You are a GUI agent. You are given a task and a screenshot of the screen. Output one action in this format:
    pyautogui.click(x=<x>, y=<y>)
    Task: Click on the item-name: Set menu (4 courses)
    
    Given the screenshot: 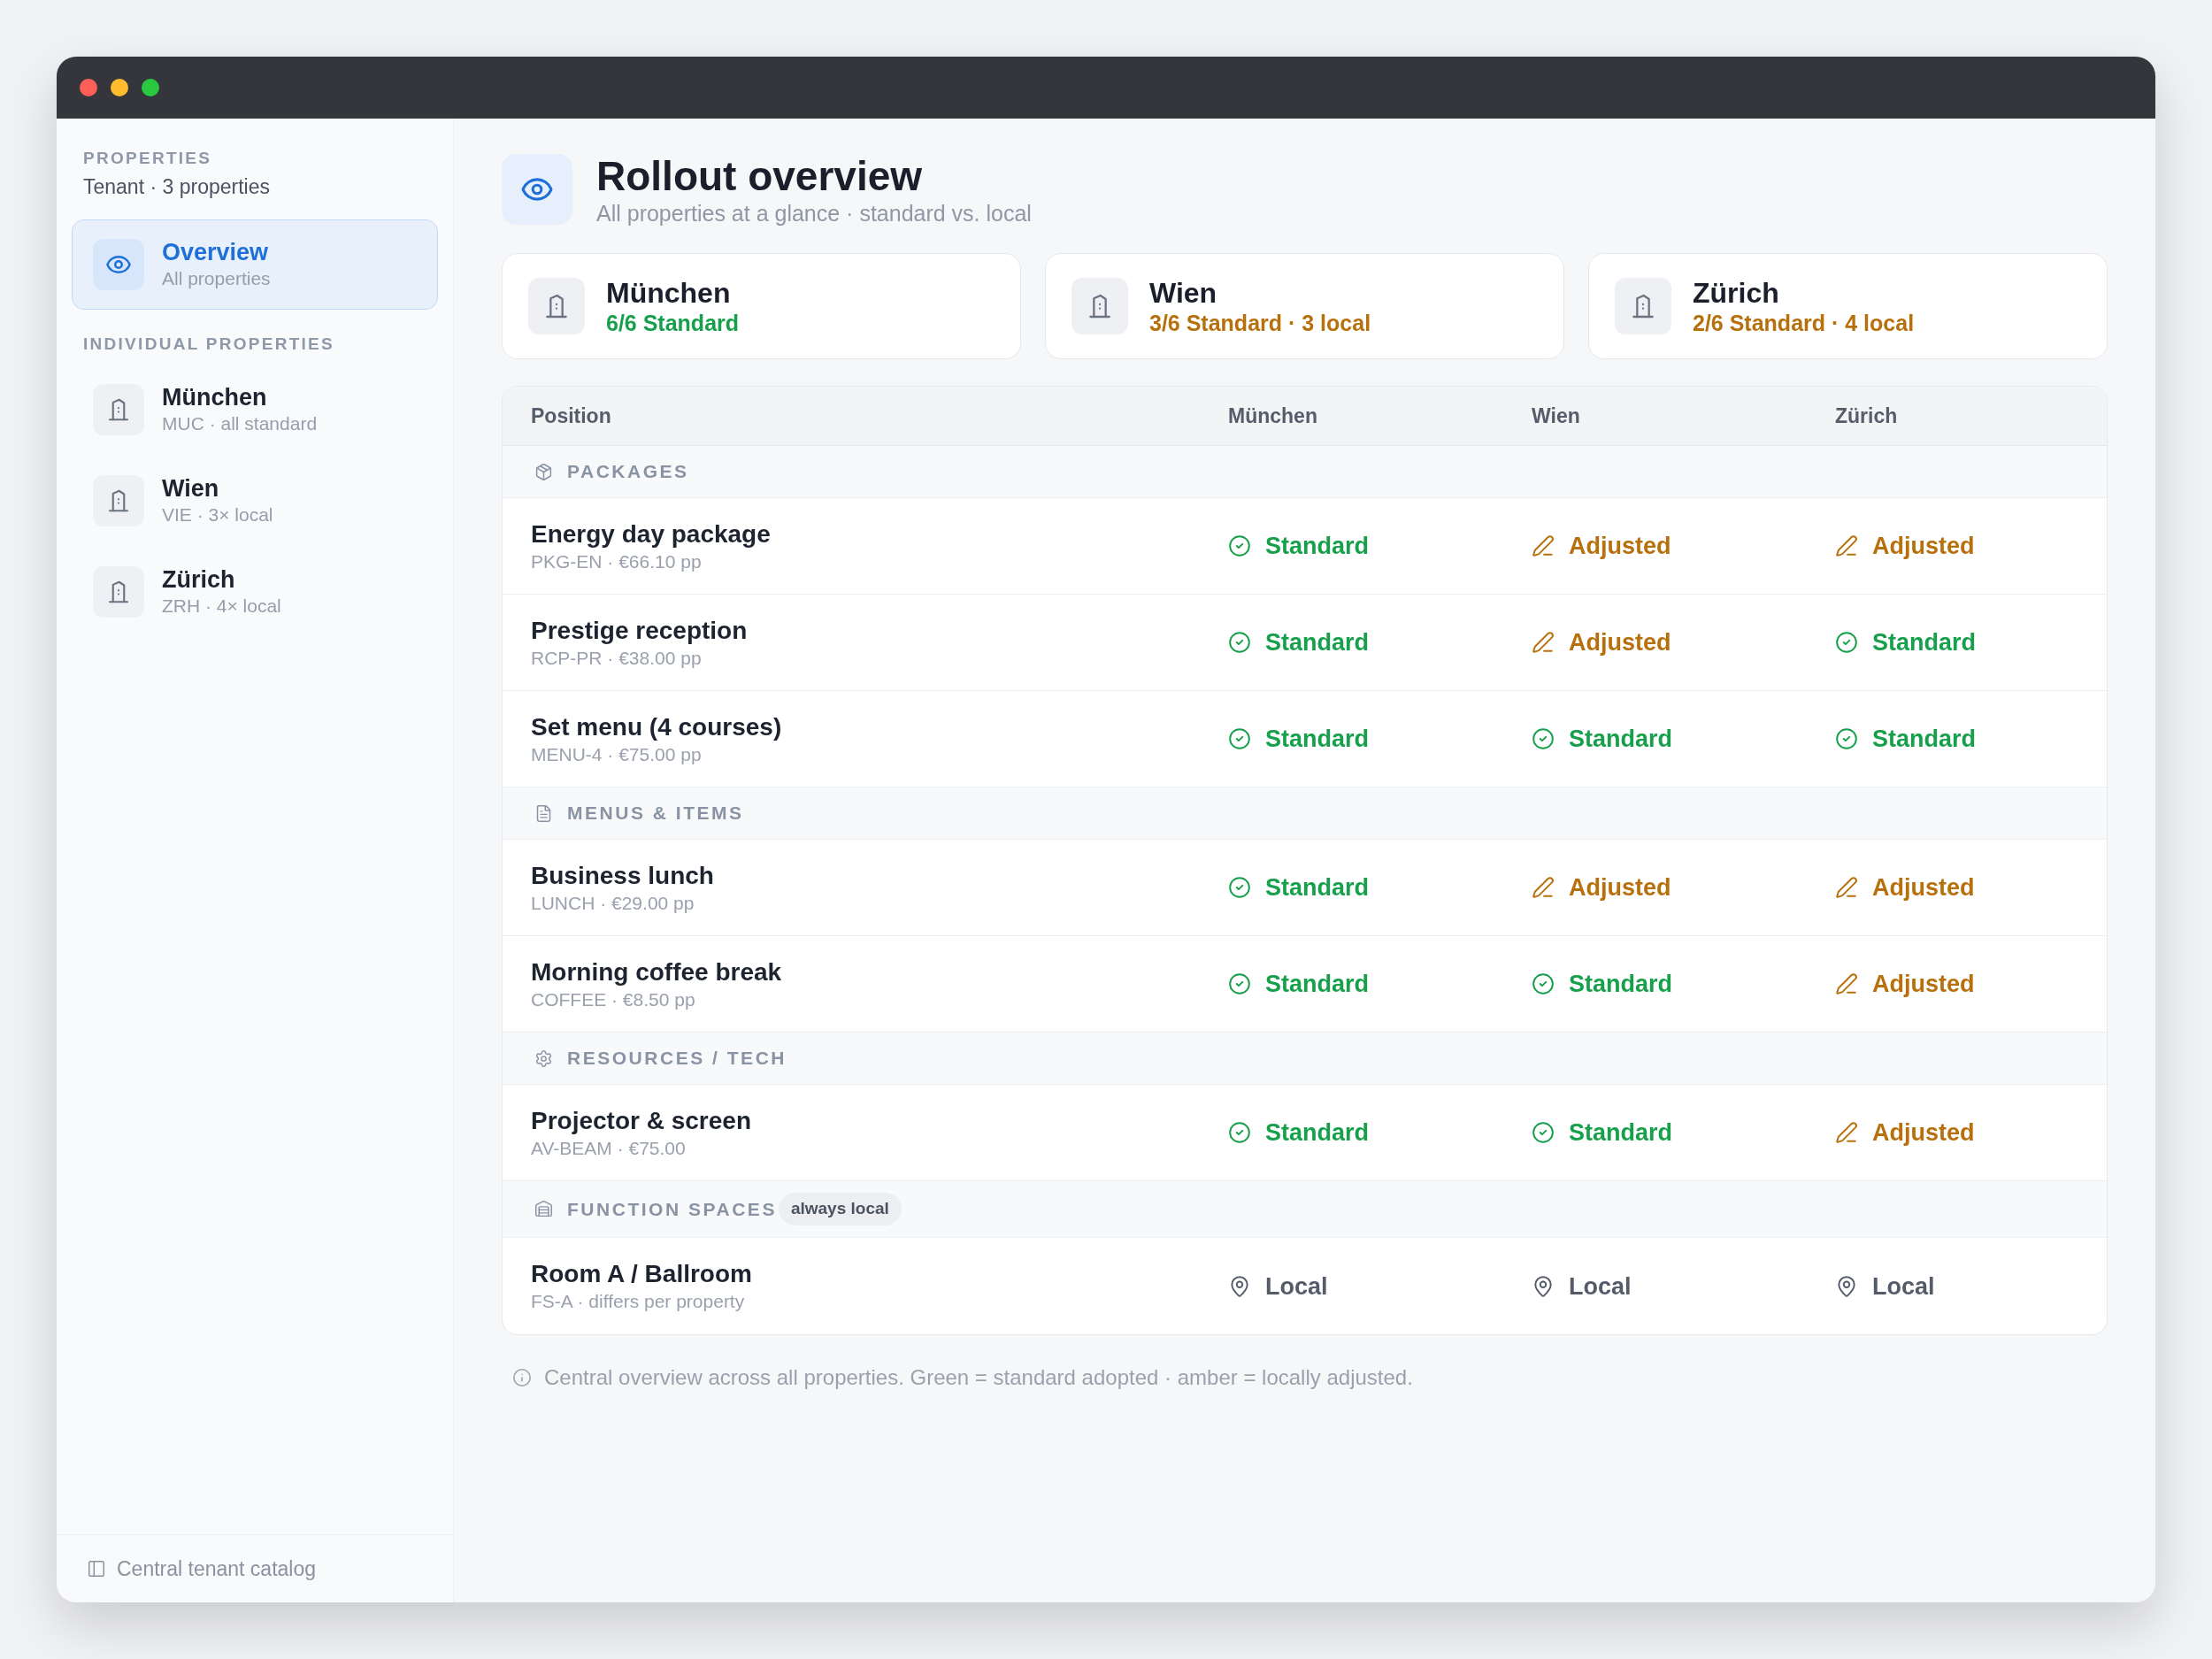 What is the action you would take?
    pyautogui.click(x=657, y=727)
    